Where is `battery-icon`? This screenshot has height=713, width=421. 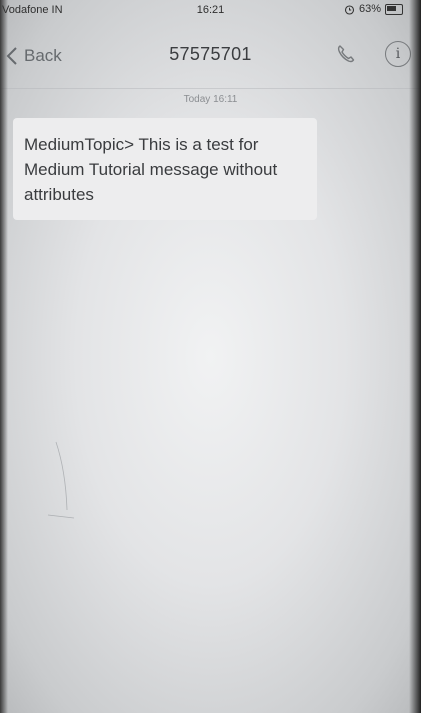 battery-icon is located at coordinates (394, 9).